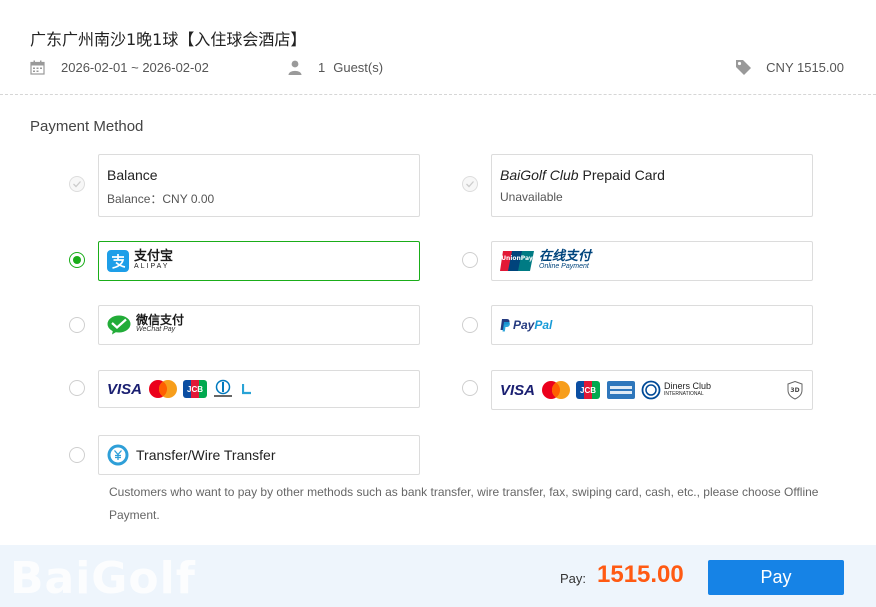 Image resolution: width=876 pixels, height=607 pixels. What do you see at coordinates (744, 67) in the screenshot?
I see `price-tag-icon` at bounding box center [744, 67].